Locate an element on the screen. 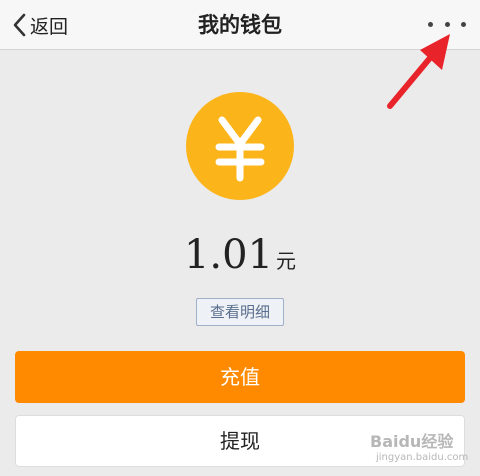 This screenshot has height=476, width=480. withdraw-button: 提现 is located at coordinates (240, 441).